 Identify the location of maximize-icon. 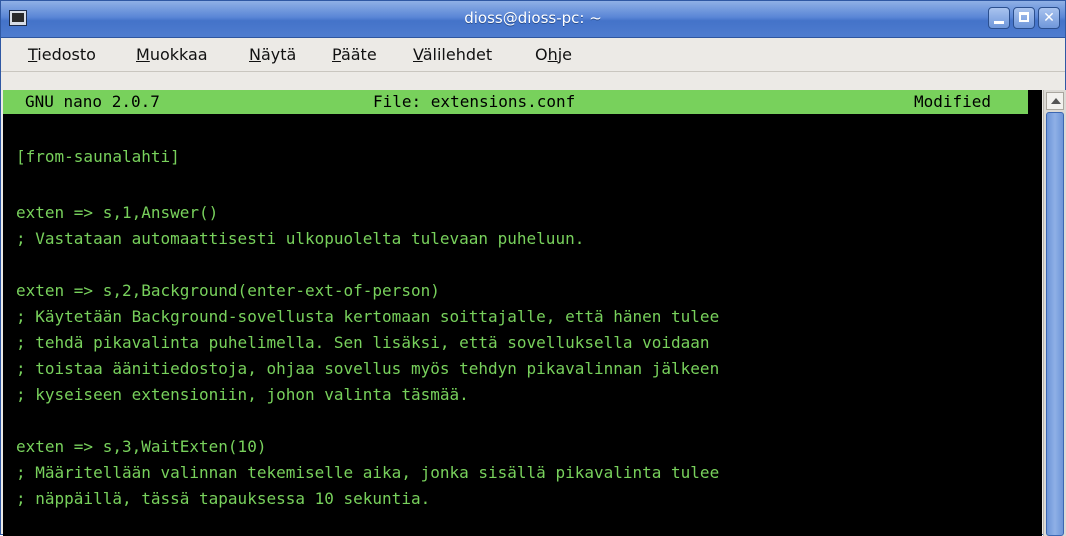
(1024, 17).